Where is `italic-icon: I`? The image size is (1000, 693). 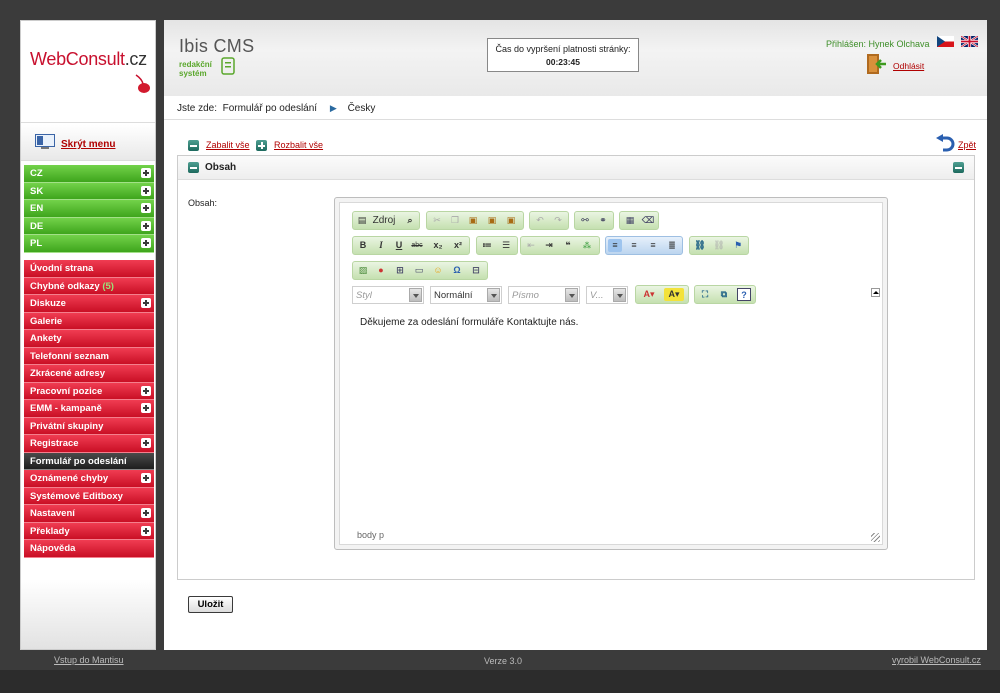
italic-icon: I is located at coordinates (381, 245).